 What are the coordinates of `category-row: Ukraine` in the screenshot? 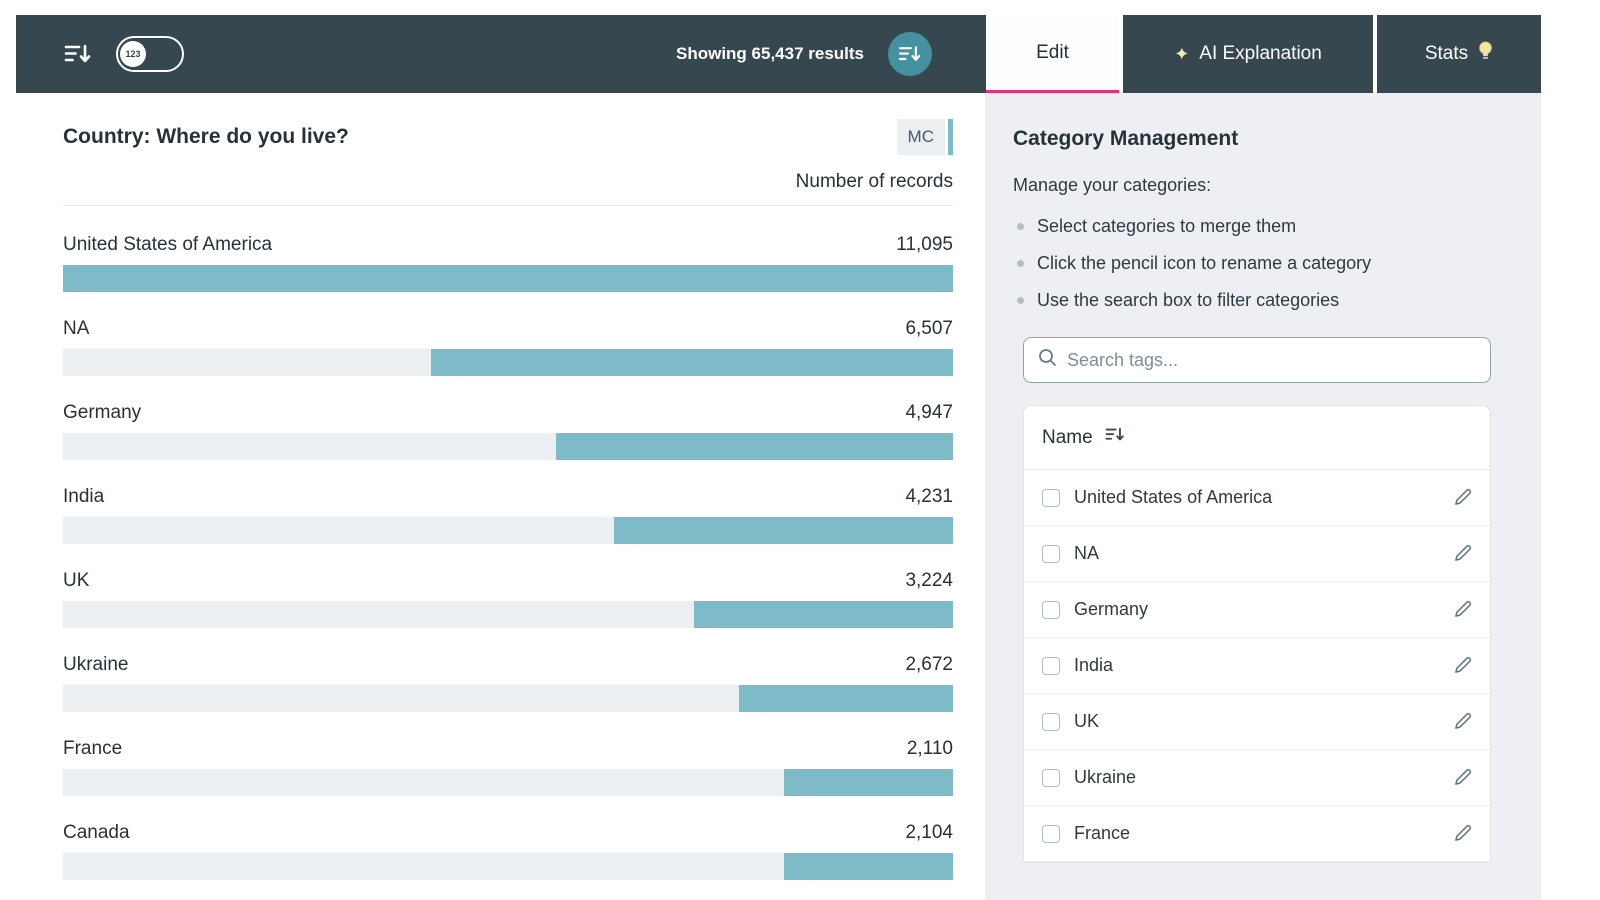 It's located at (1257, 778).